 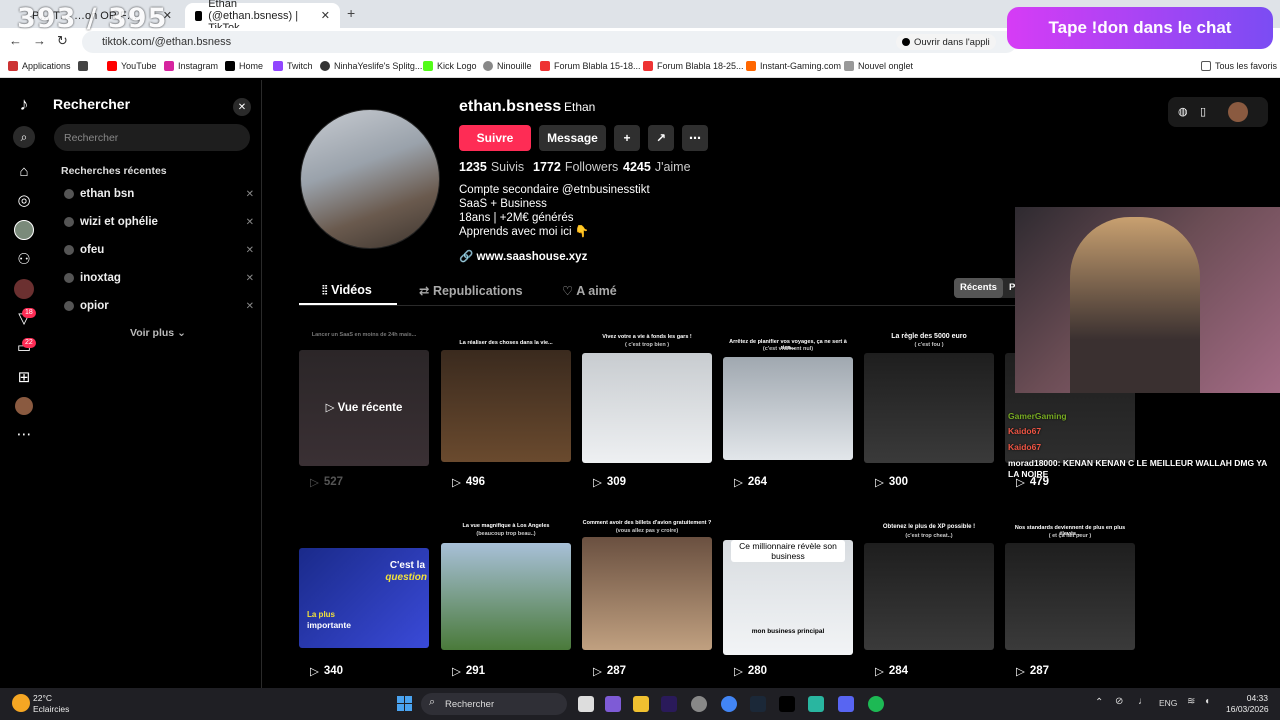 I want to click on message-button: Message, so click(x=572, y=138).